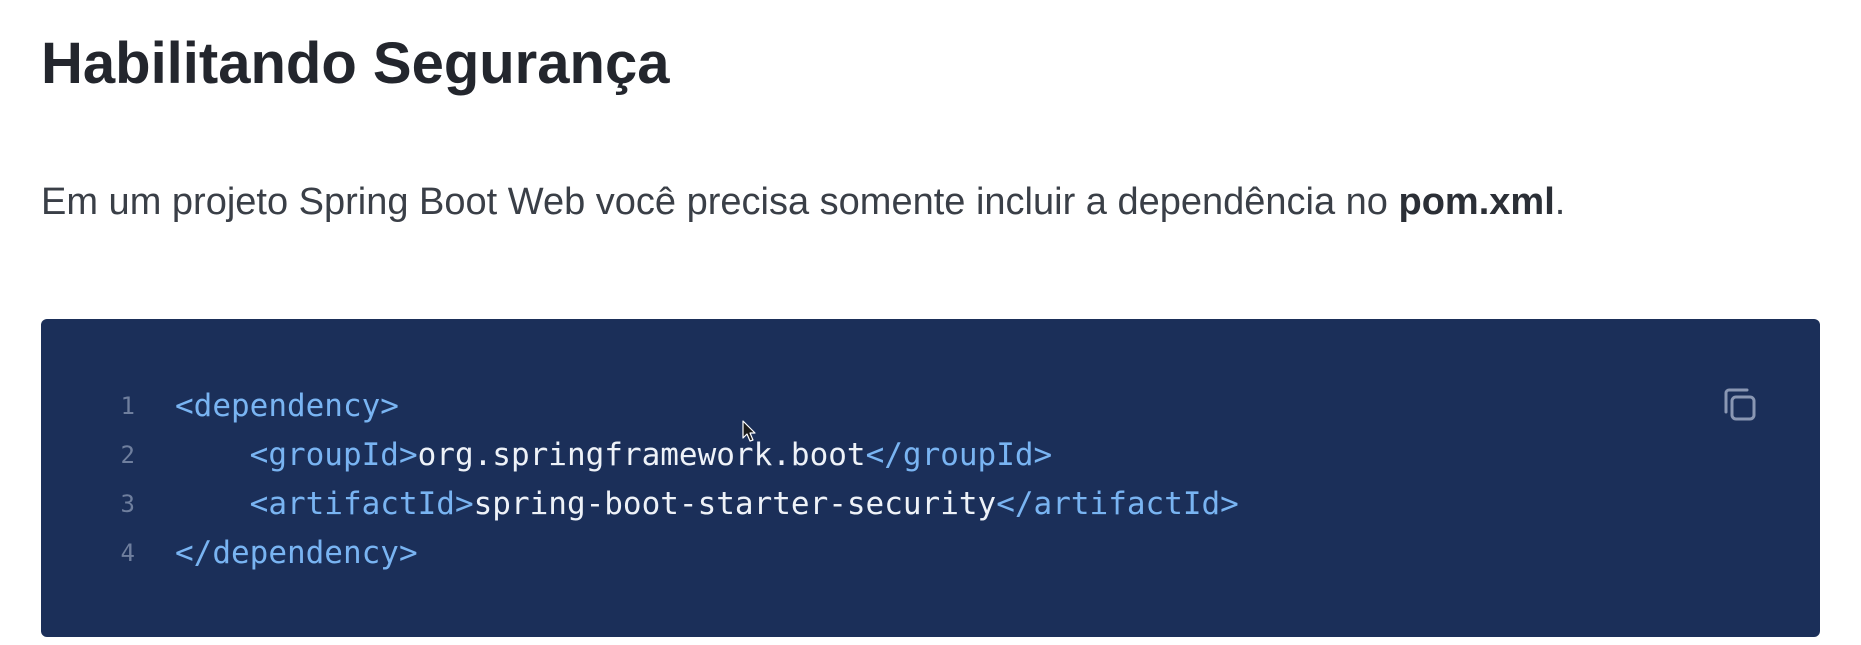 The image size is (1861, 645). What do you see at coordinates (333, 454) in the screenshot?
I see `code-open-tag: <groupId>` at bounding box center [333, 454].